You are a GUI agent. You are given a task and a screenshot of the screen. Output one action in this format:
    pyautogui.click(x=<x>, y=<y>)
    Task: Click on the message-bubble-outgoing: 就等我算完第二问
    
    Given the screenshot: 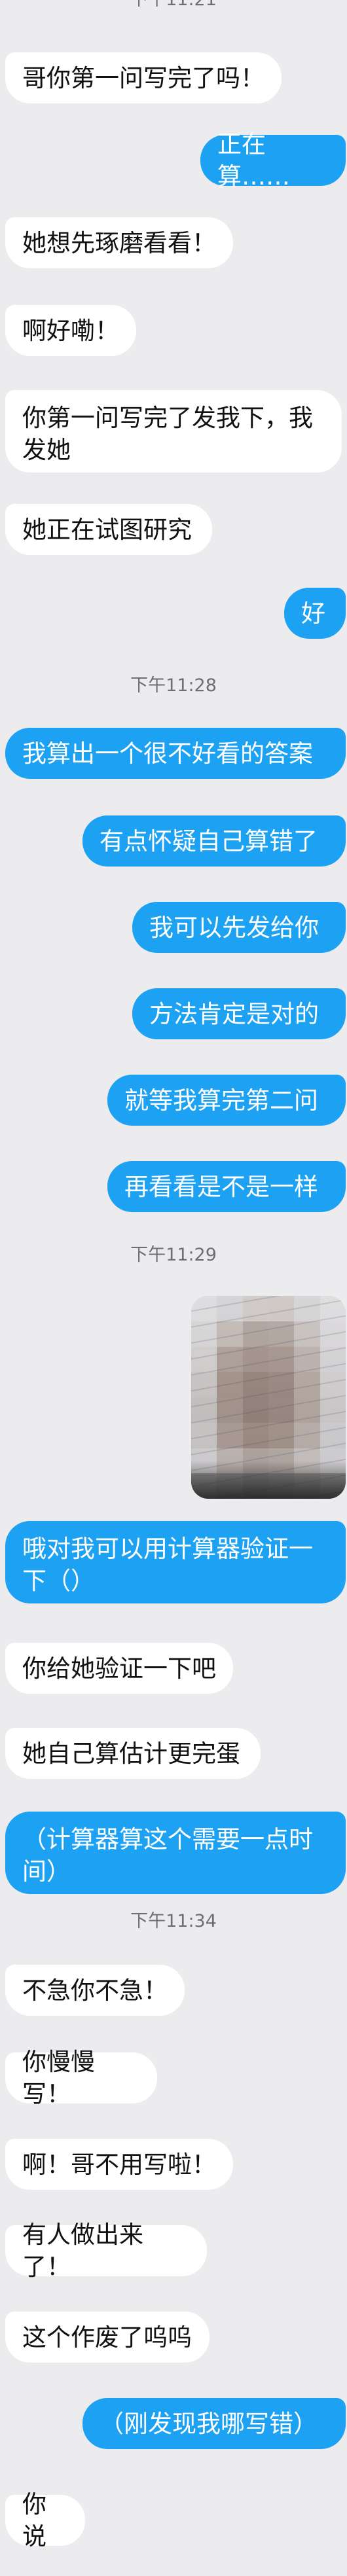 What is the action you would take?
    pyautogui.click(x=226, y=1100)
    